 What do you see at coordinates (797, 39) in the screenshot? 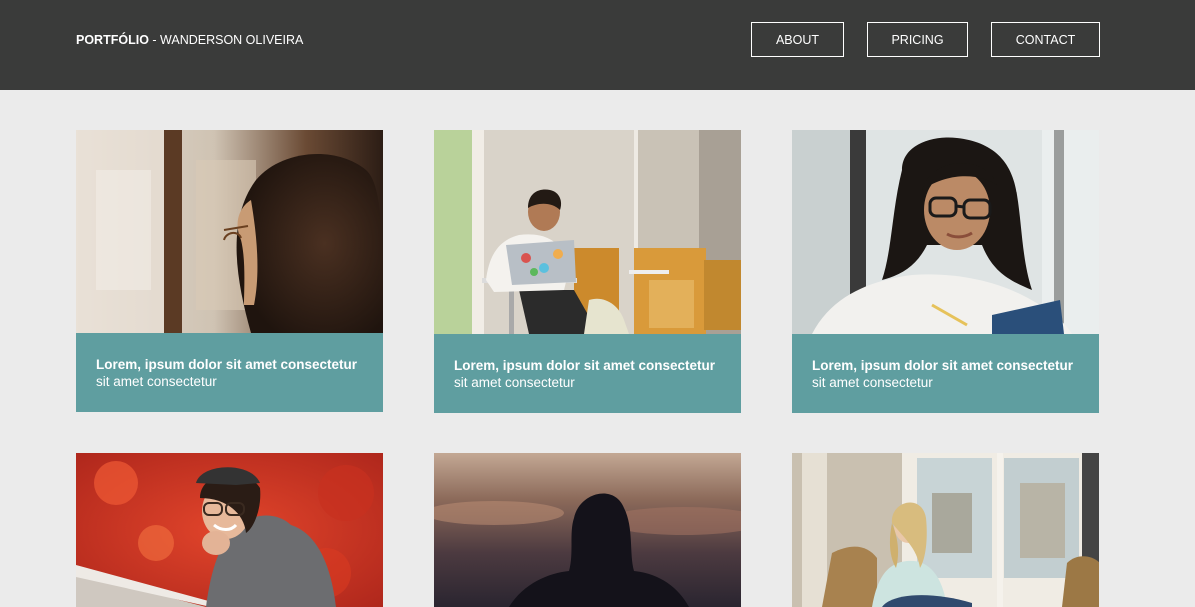
I see `nav-about-button: ABOUT` at bounding box center [797, 39].